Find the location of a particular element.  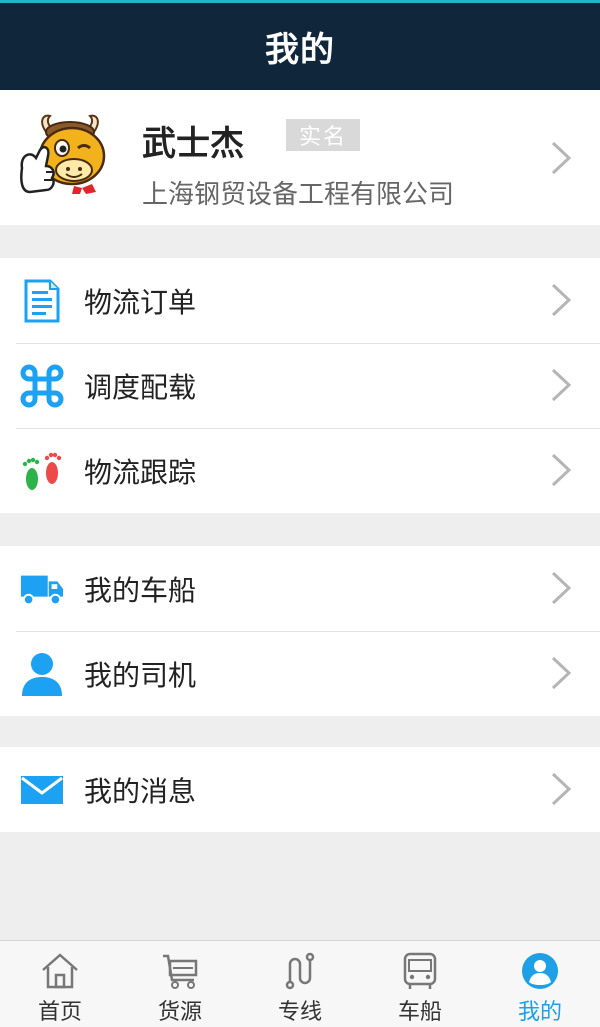

route-icon is located at coordinates (300, 971).